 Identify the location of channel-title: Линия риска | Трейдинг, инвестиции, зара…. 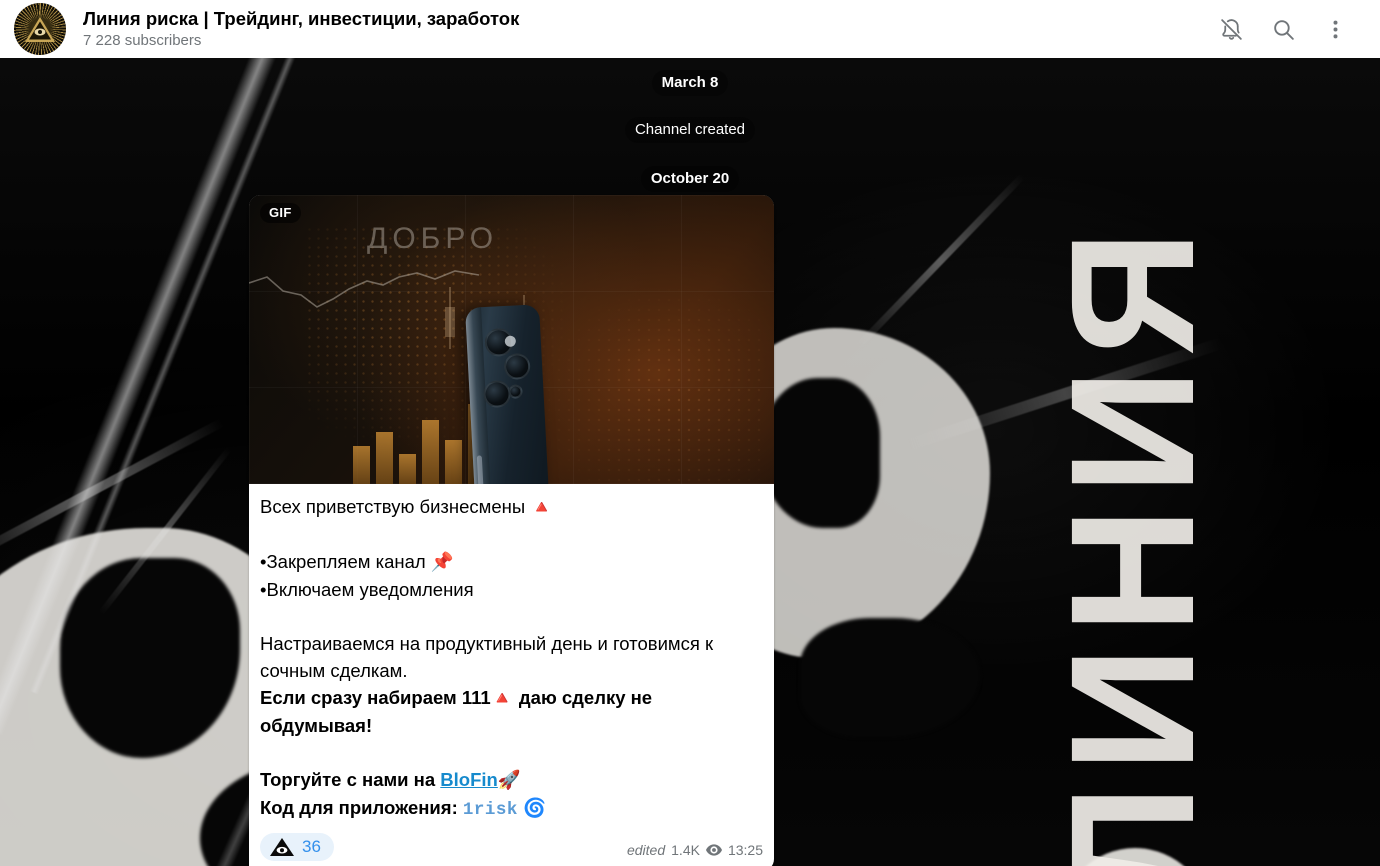
(301, 18).